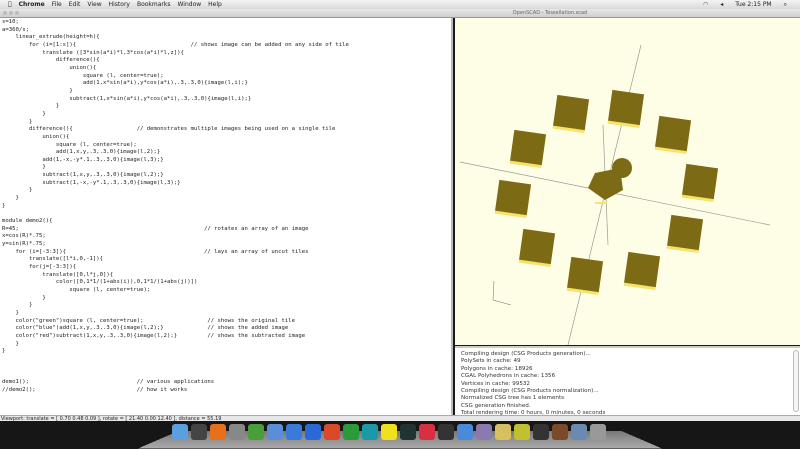  Describe the element at coordinates (119, 4) in the screenshot. I see `menu-history: History` at that location.